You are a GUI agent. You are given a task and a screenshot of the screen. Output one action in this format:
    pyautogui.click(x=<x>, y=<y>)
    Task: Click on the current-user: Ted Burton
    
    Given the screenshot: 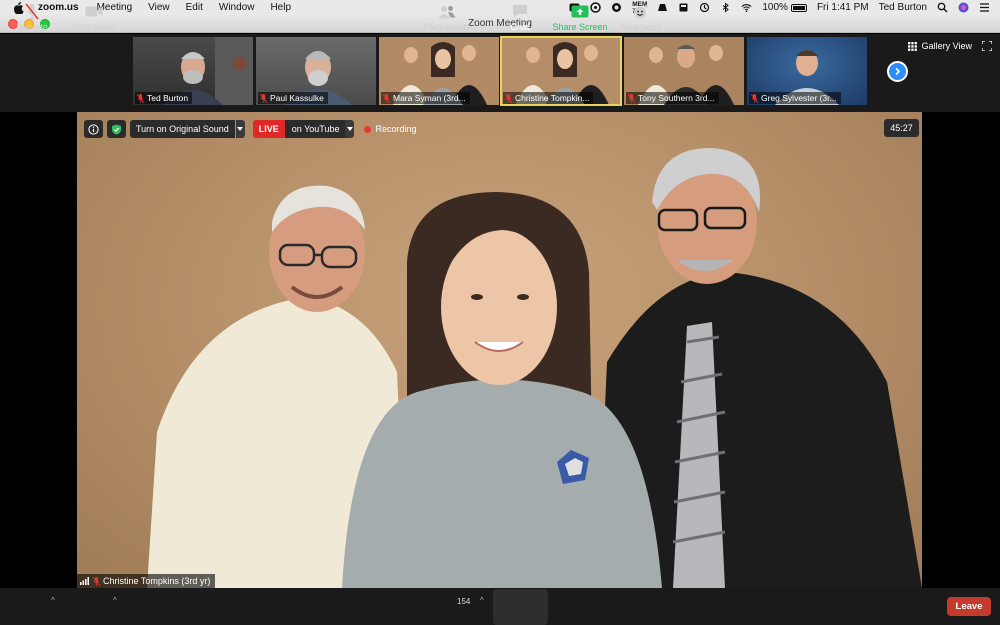 What is the action you would take?
    pyautogui.click(x=903, y=7)
    